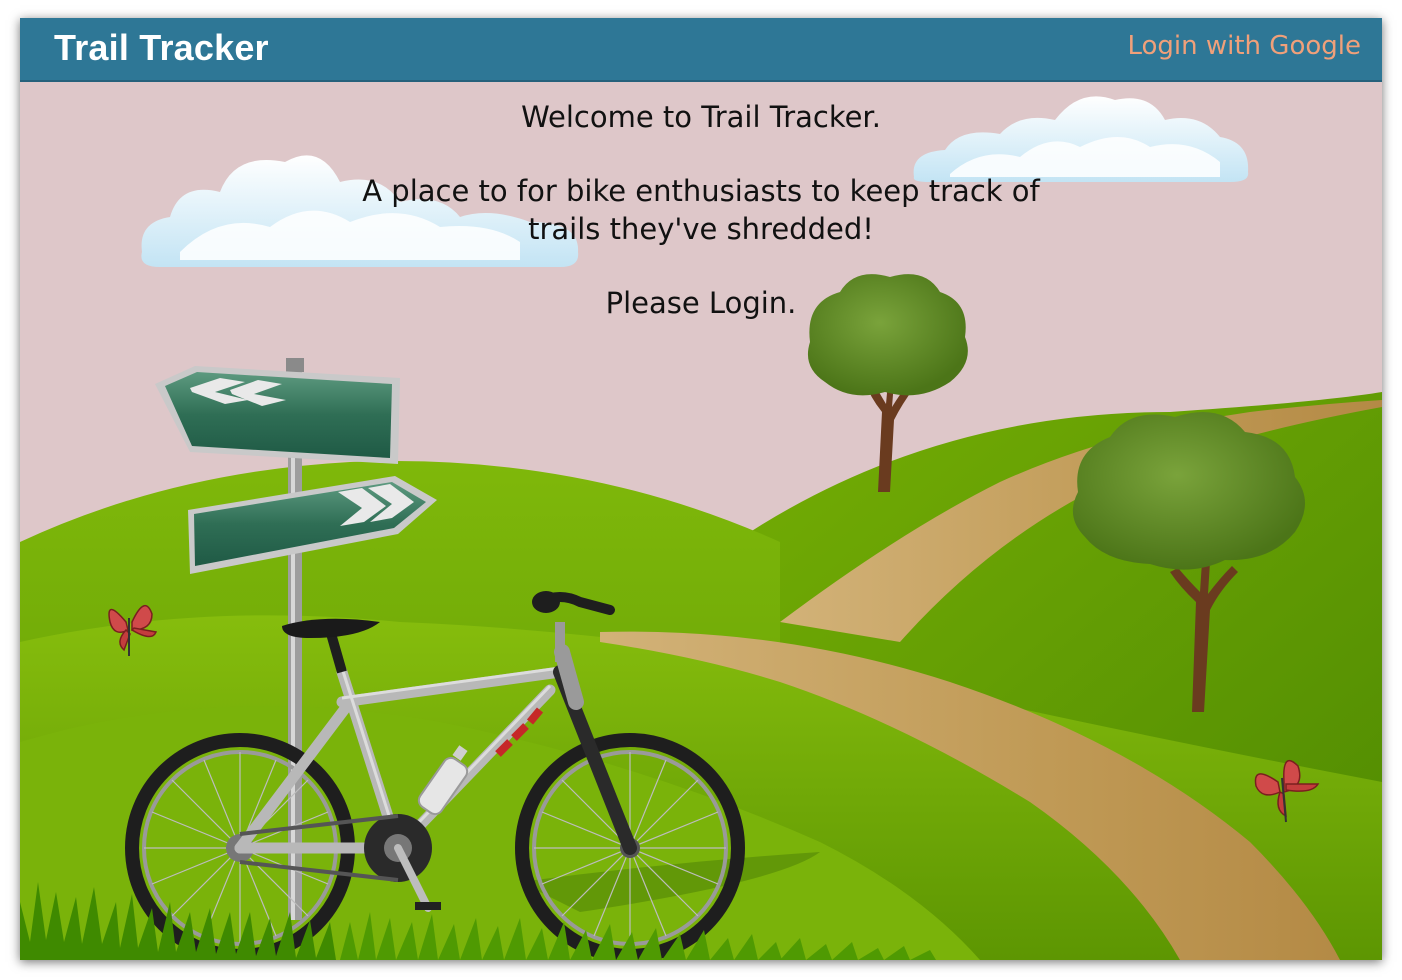  I want to click on navbar: Trail Tracker Login with Google, so click(701, 50).